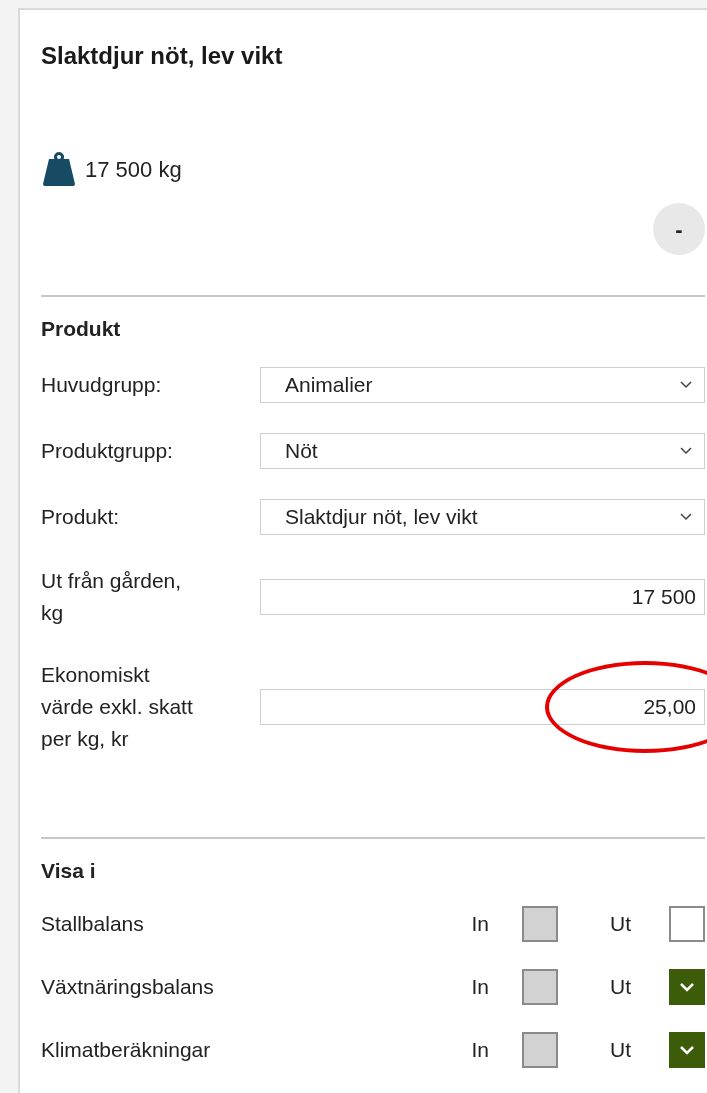  What do you see at coordinates (128, 987) in the screenshot?
I see `row-label: Växtnäringsbalans` at bounding box center [128, 987].